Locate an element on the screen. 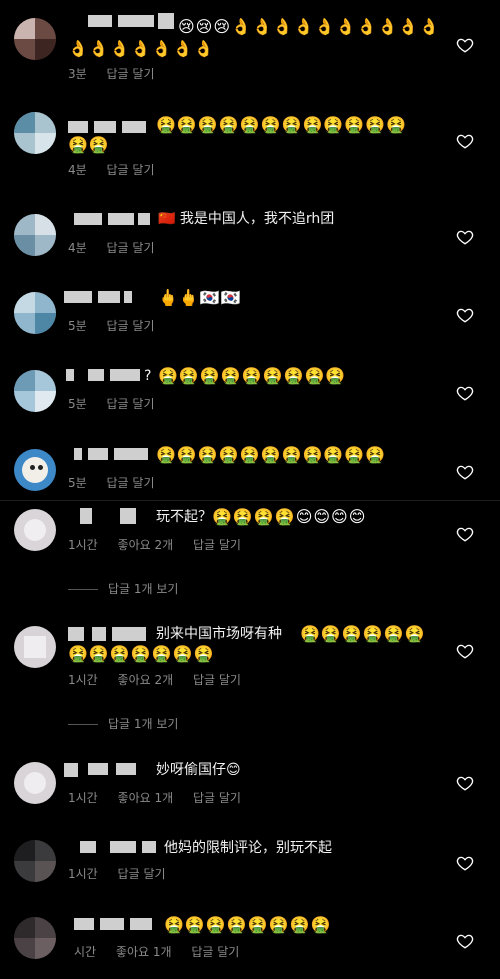 The width and height of the screenshot is (500, 979). flag-cn-icon: 🇨🇳 is located at coordinates (167, 219).